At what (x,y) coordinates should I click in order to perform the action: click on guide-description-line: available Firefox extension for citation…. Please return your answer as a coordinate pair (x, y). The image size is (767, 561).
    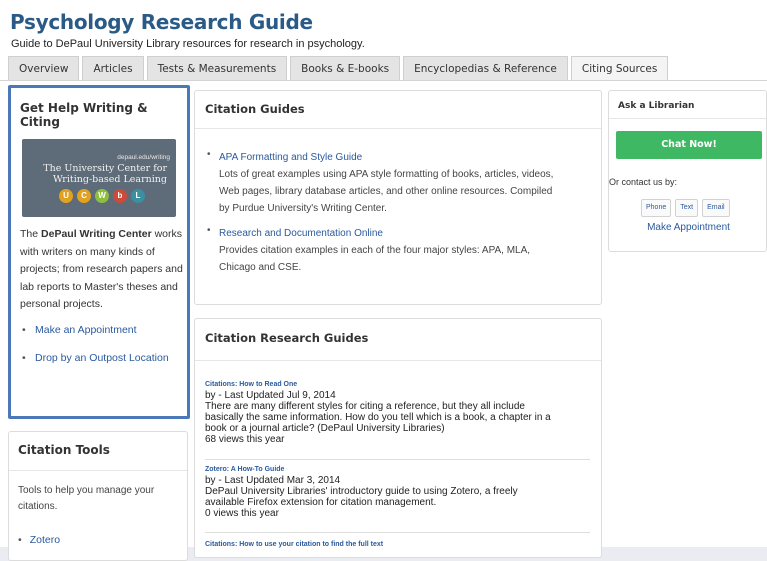
    Looking at the image, I should click on (321, 502).